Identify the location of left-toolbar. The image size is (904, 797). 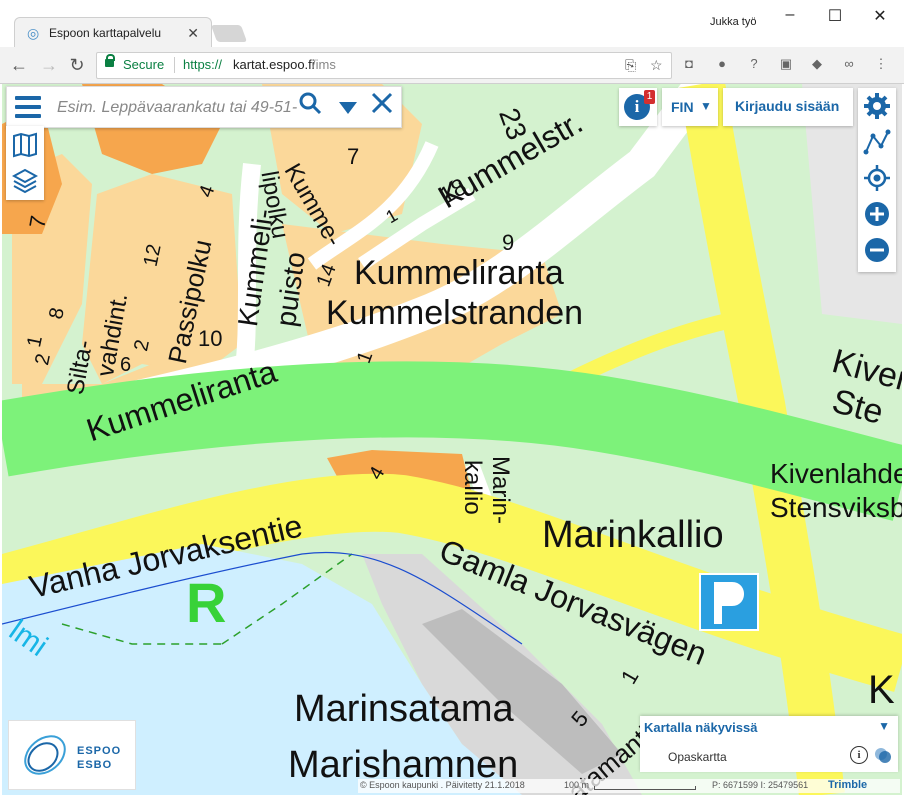
(25, 163).